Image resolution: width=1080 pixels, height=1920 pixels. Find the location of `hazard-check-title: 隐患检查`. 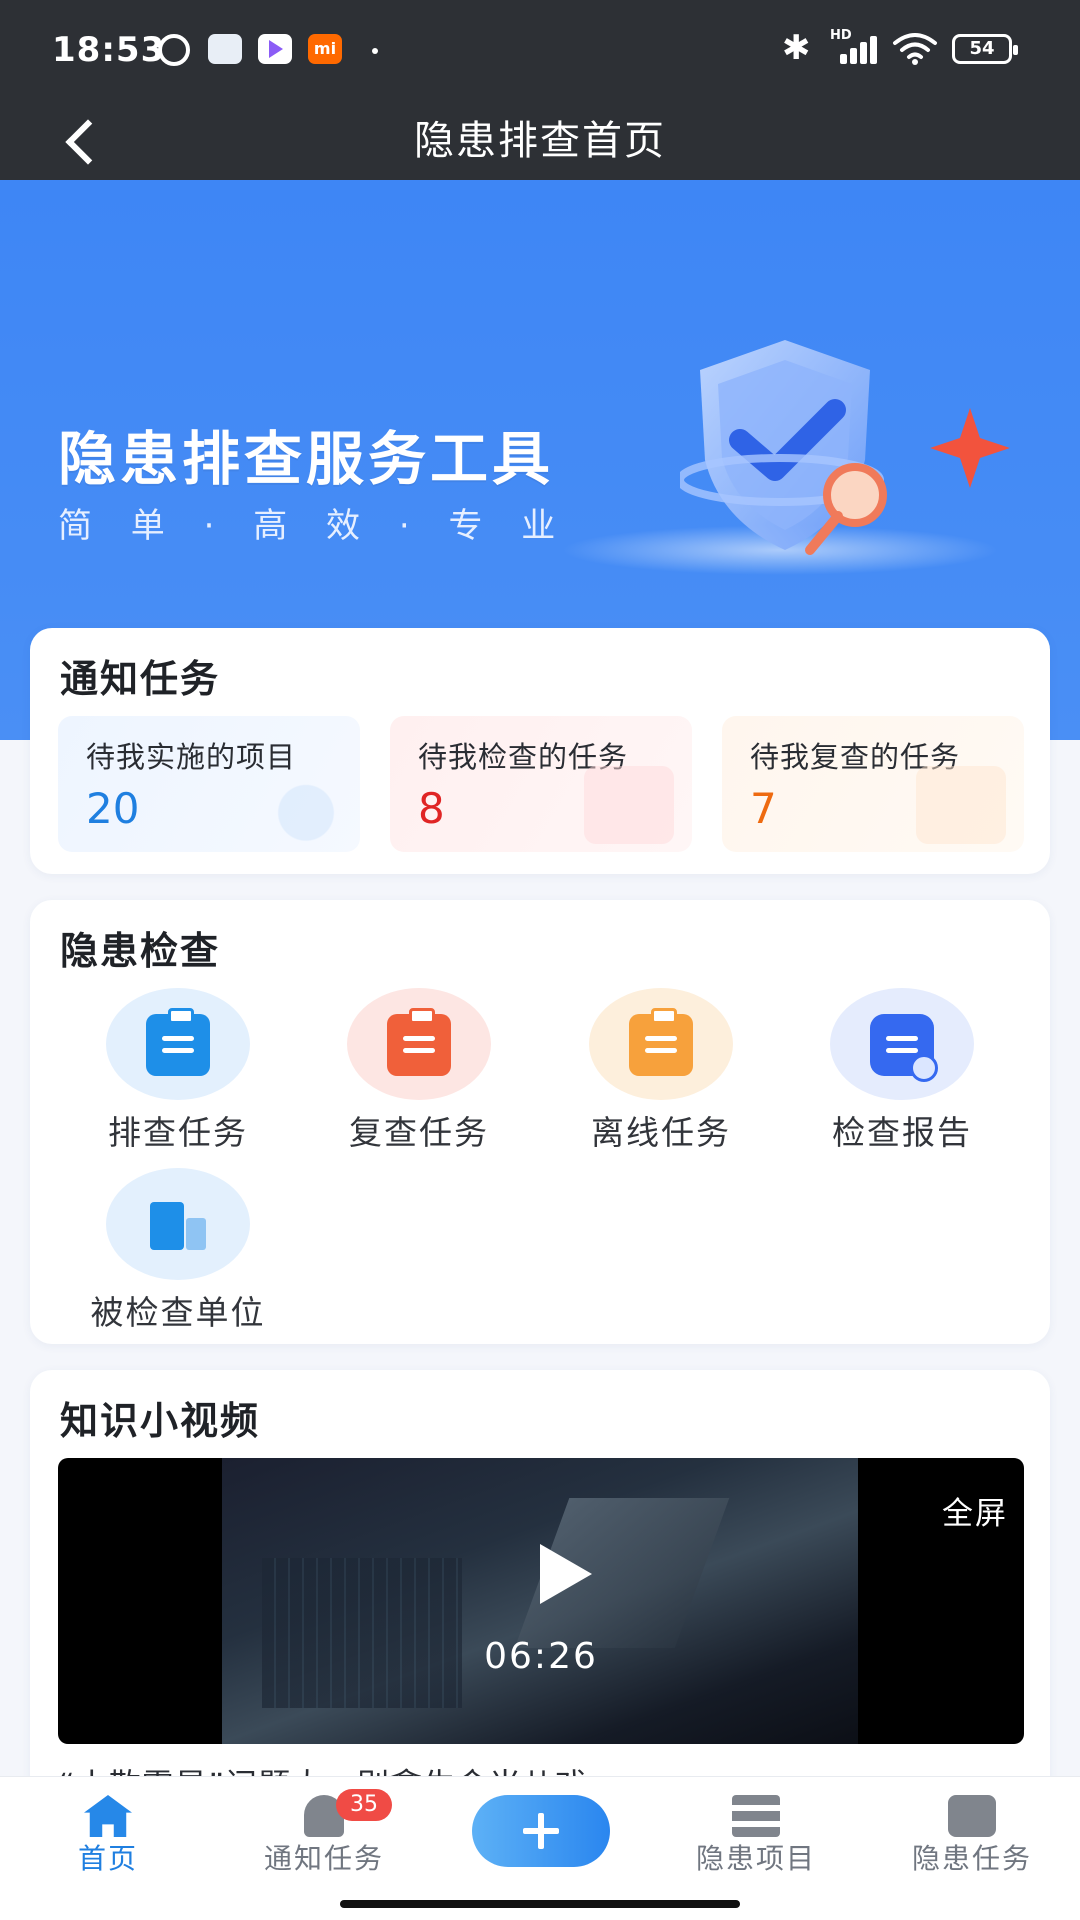

hazard-check-title: 隐患检查 is located at coordinates (140, 951).